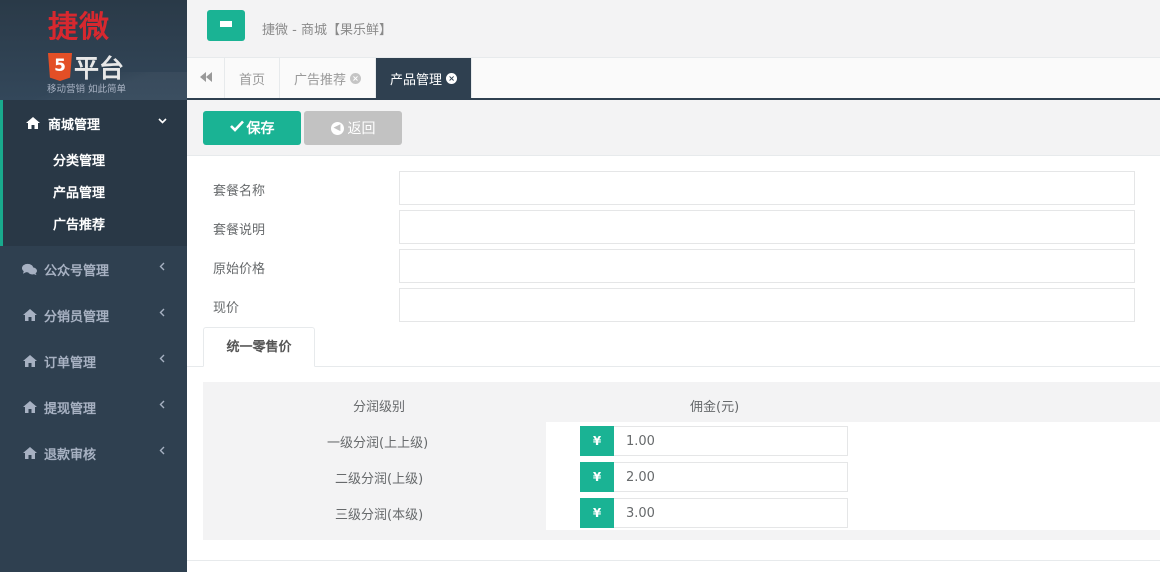  I want to click on commission-level-1-label: 一级分润(上上级), so click(378, 443).